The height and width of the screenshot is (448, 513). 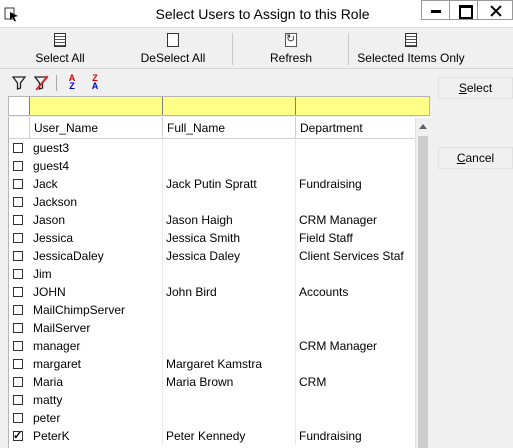 What do you see at coordinates (96, 184) in the screenshot?
I see `cell-user-name: Jack` at bounding box center [96, 184].